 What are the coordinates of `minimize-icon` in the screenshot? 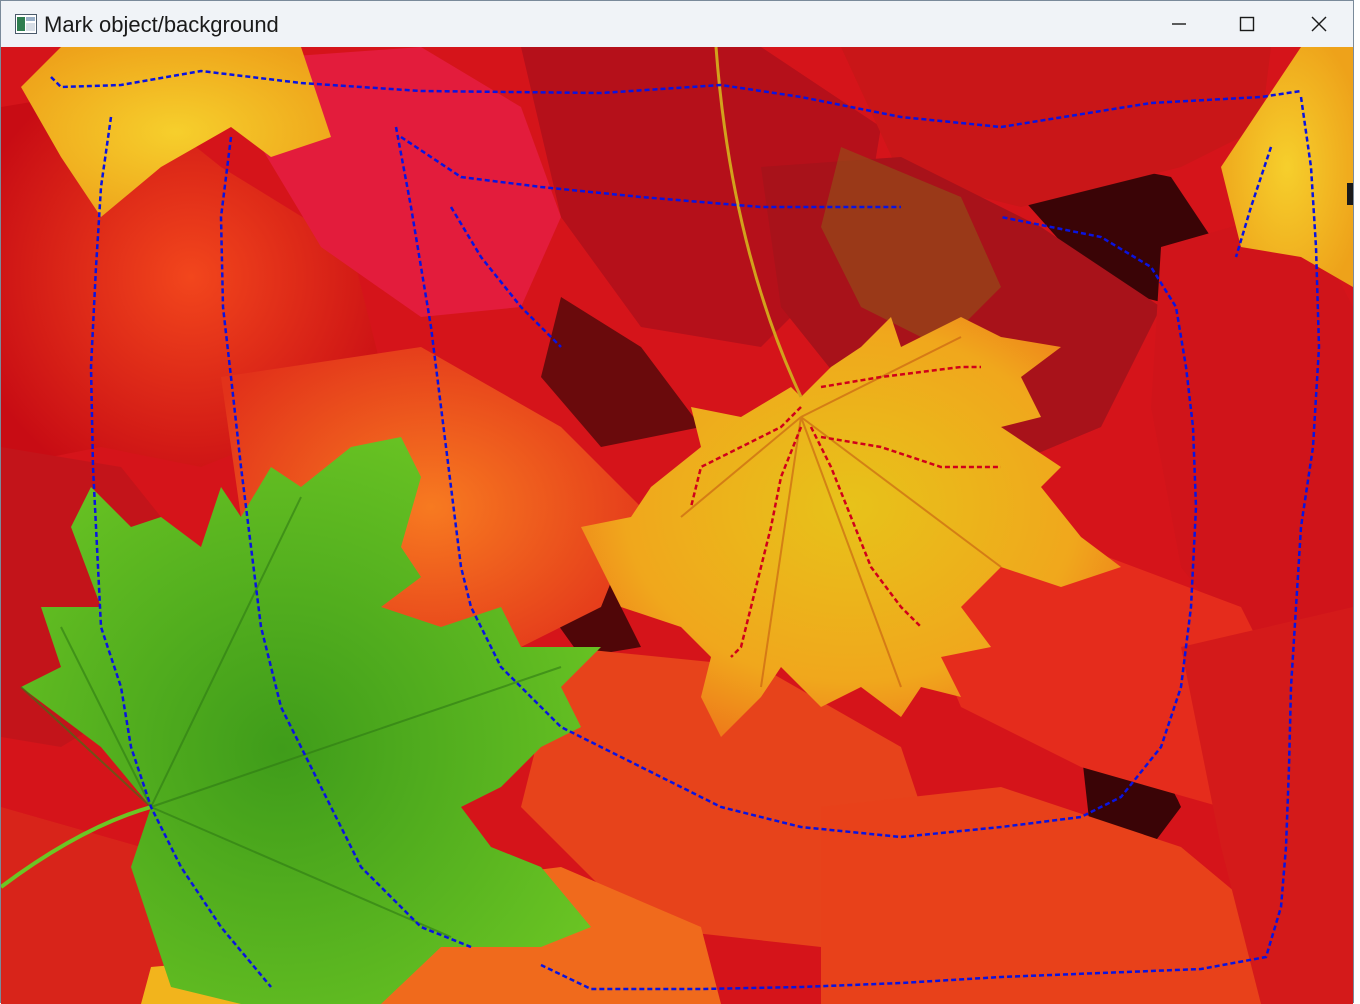 It's located at (1179, 24).